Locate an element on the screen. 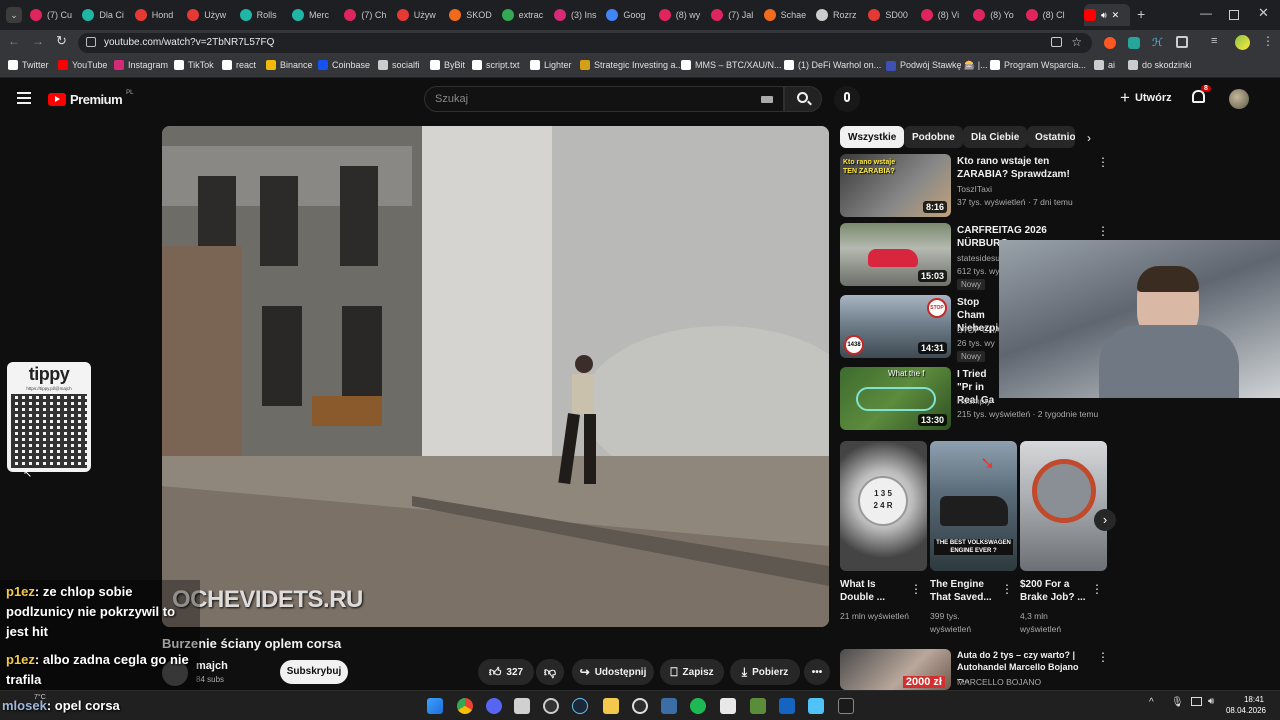 The width and height of the screenshot is (1280, 720). bookmark-item: do skodzinki is located at coordinates (1160, 65).